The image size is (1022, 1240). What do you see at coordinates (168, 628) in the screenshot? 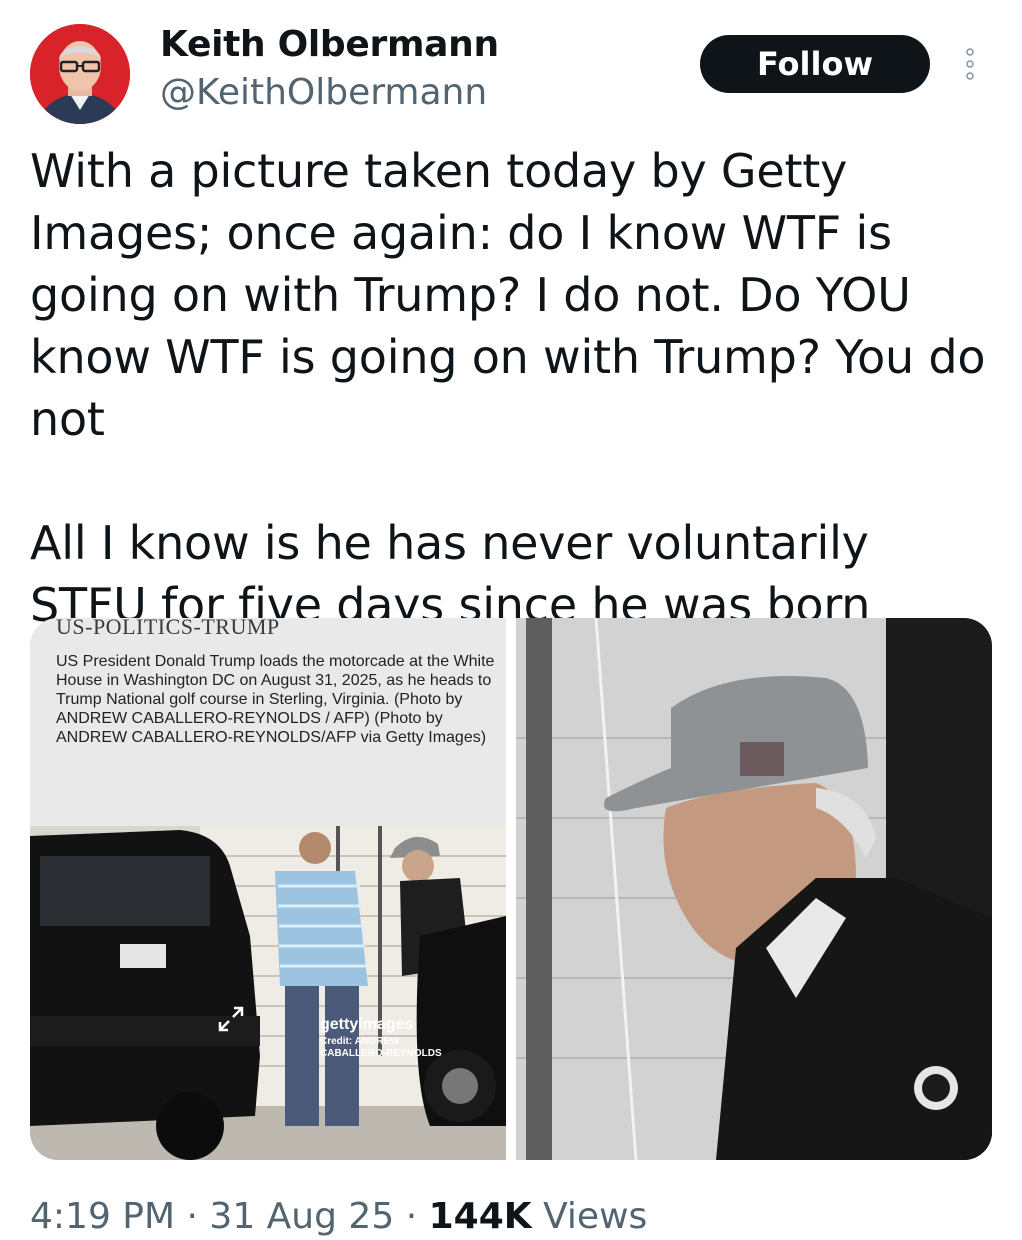
I see `caption-title: US-POLITICS-TRUMP` at bounding box center [168, 628].